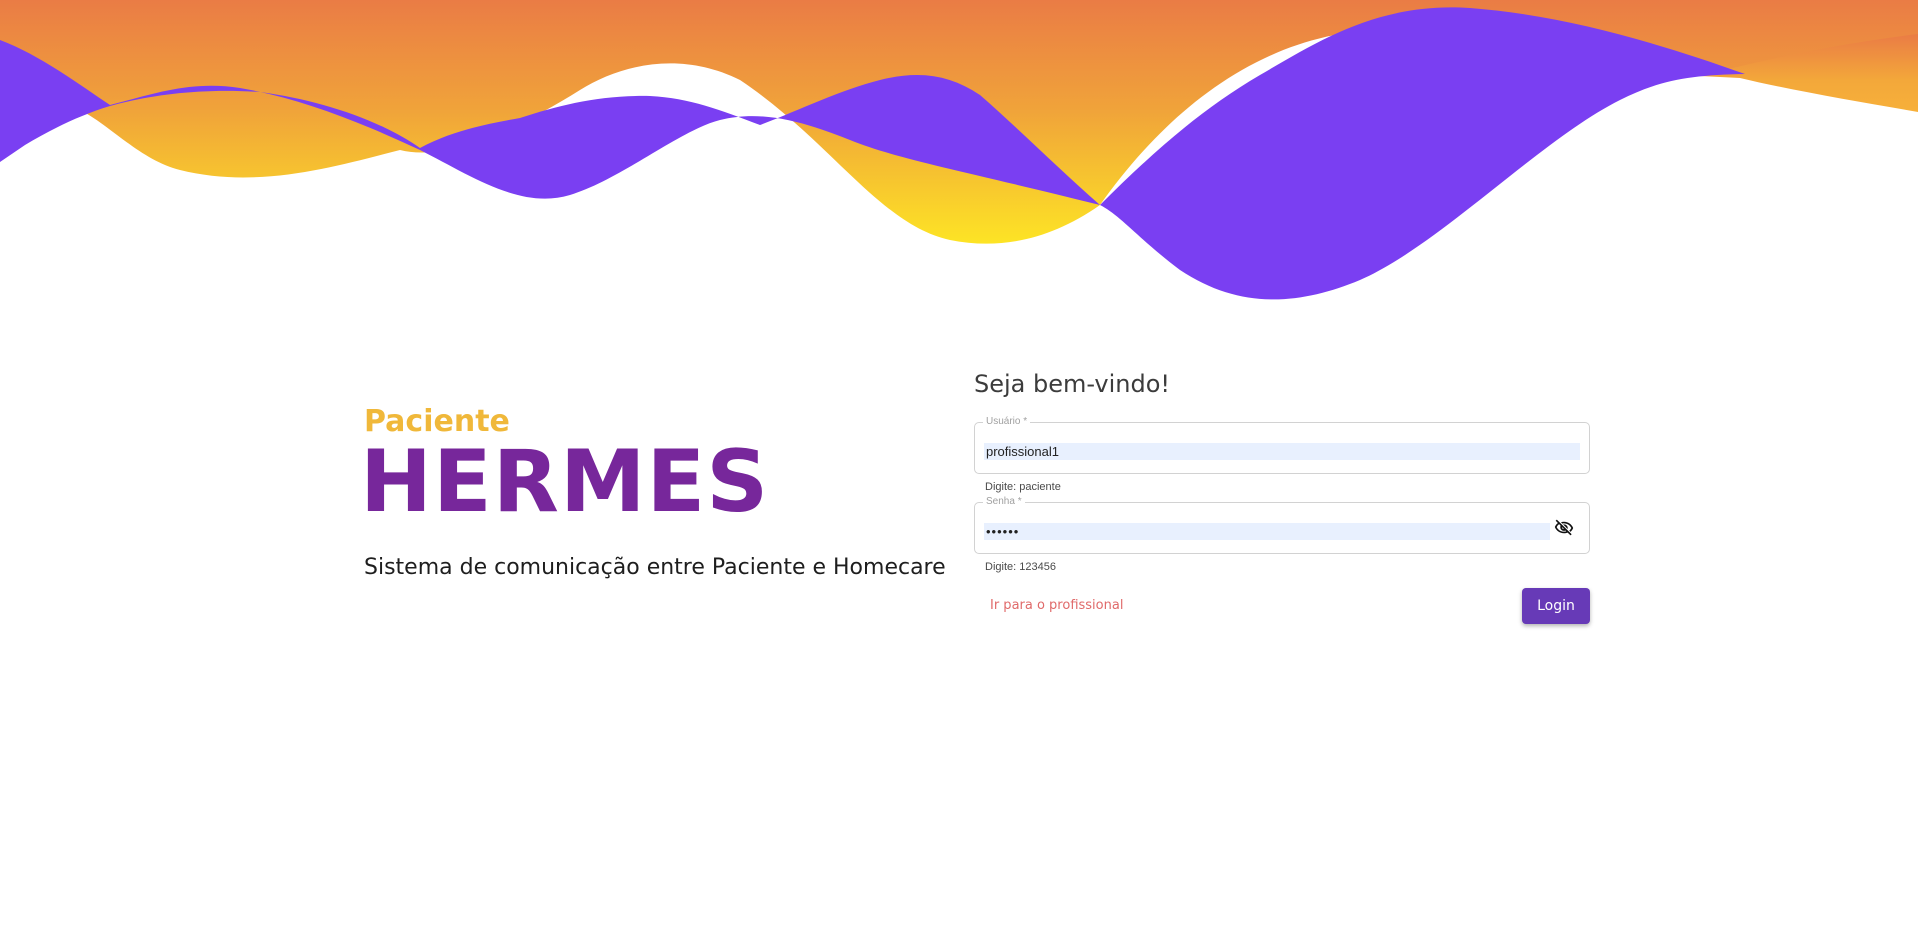 This screenshot has height=928, width=1918. I want to click on login-button: Login, so click(1556, 606).